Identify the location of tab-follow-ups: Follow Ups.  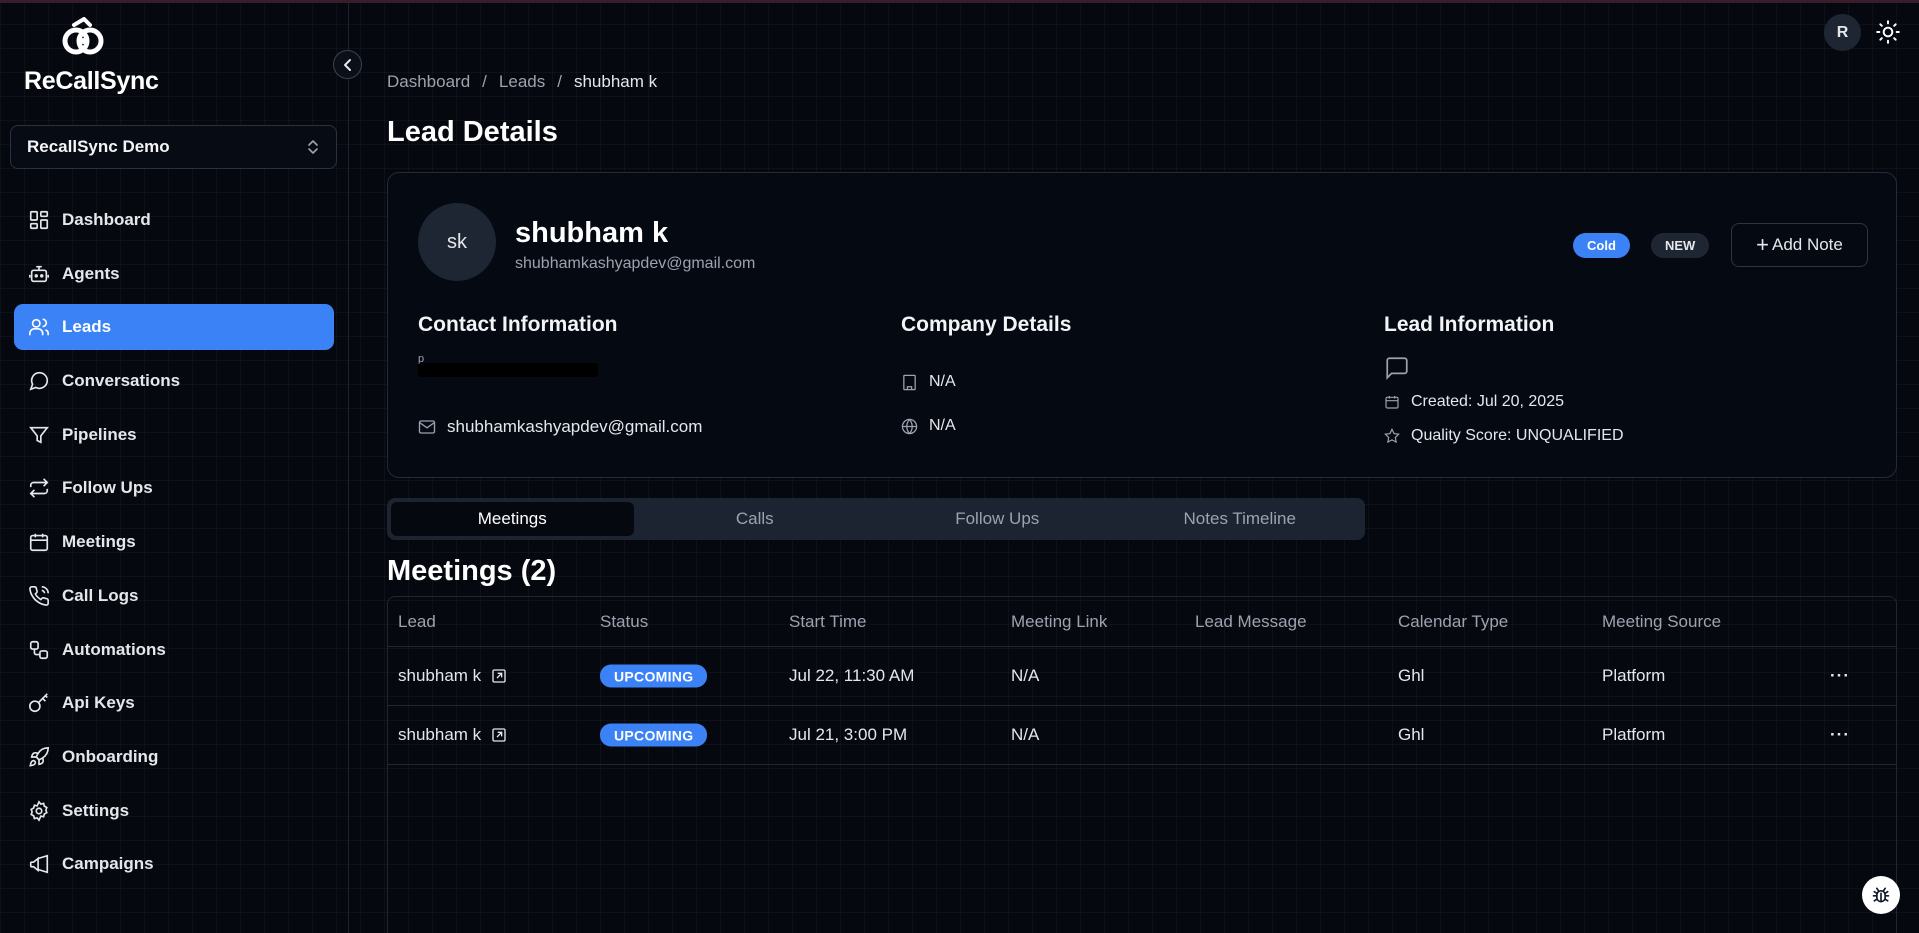
(997, 519).